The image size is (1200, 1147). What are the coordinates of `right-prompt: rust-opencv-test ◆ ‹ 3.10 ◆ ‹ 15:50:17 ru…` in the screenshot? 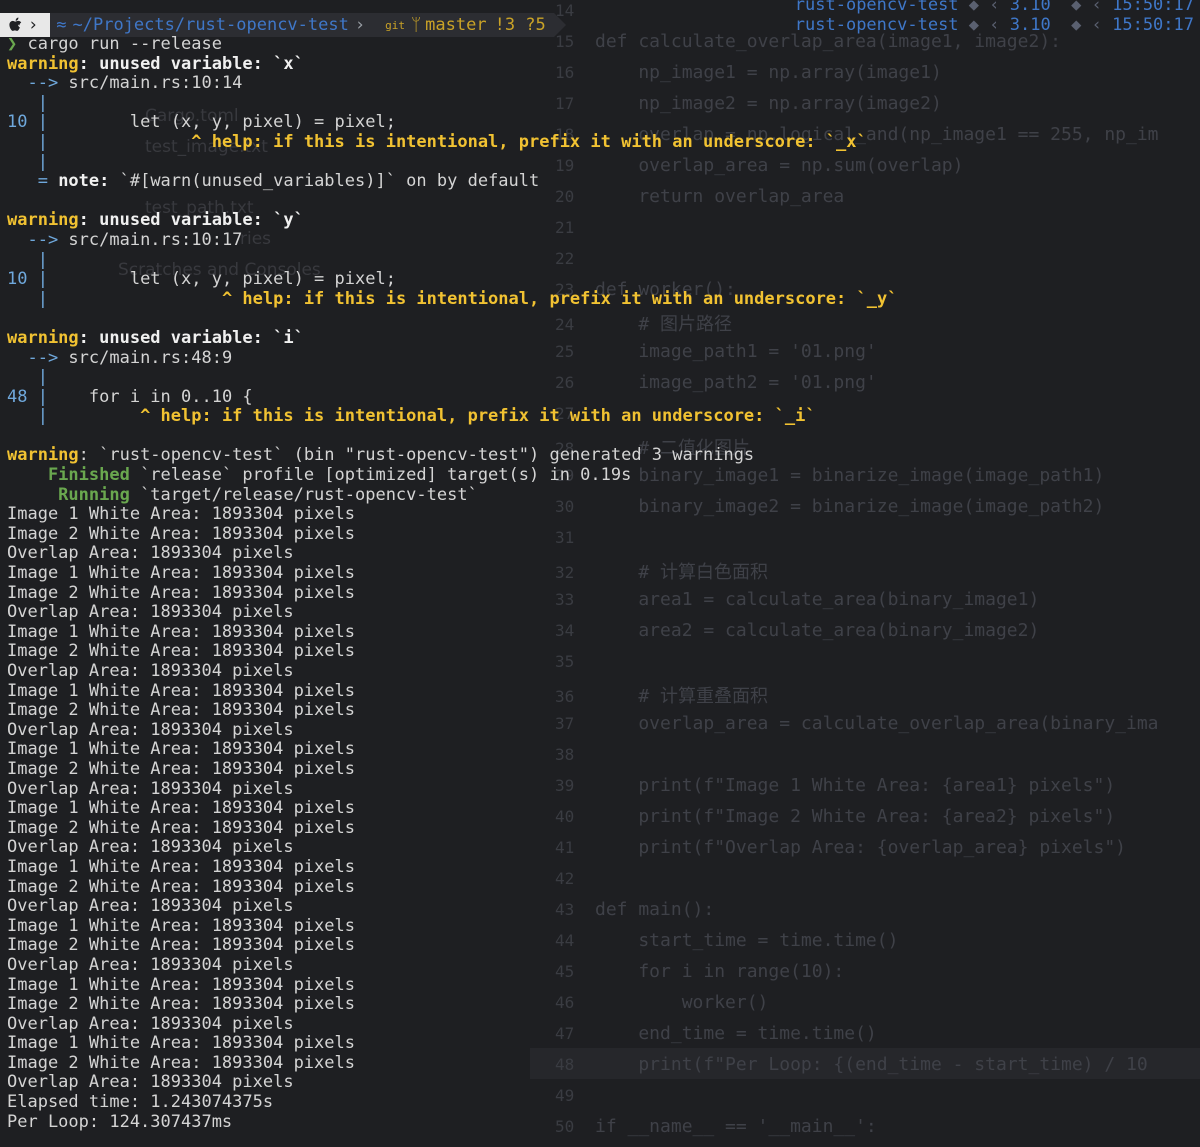 It's located at (994, 17).